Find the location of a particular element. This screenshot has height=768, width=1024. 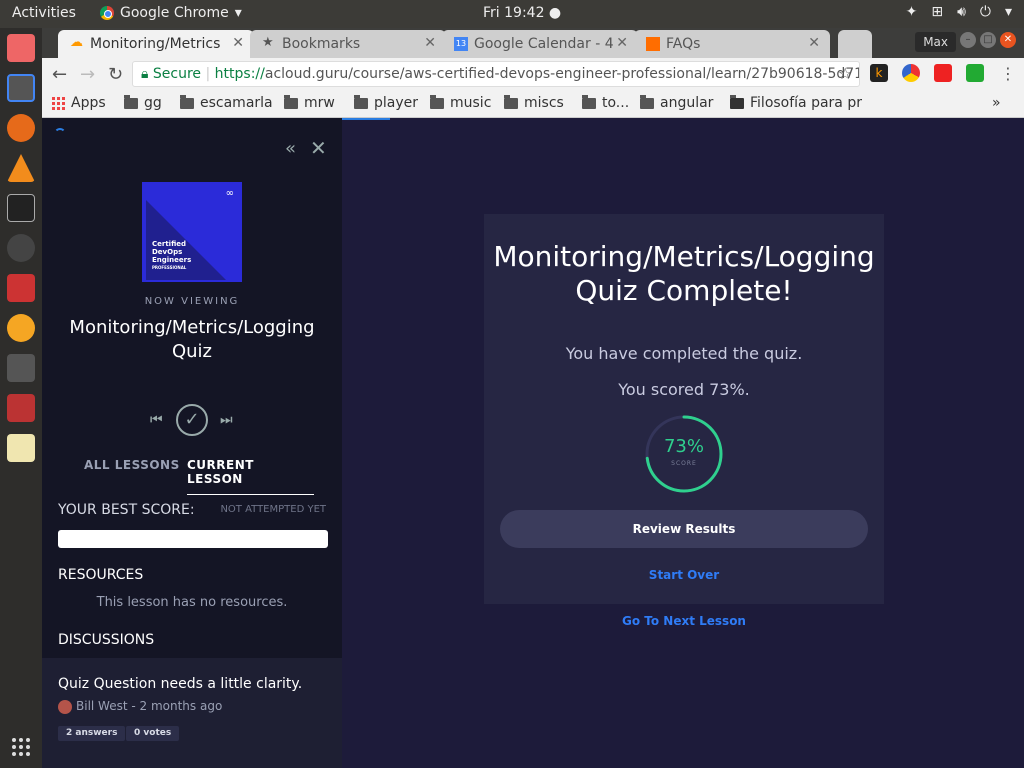

volume-icon: 🔊︎ is located at coordinates (961, 12).